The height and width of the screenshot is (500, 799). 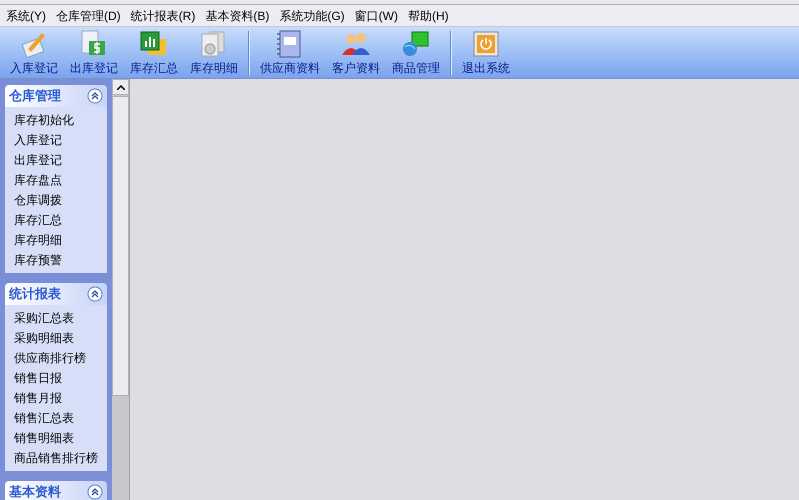 What do you see at coordinates (428, 15) in the screenshot?
I see `menu-item: 帮助(H)` at bounding box center [428, 15].